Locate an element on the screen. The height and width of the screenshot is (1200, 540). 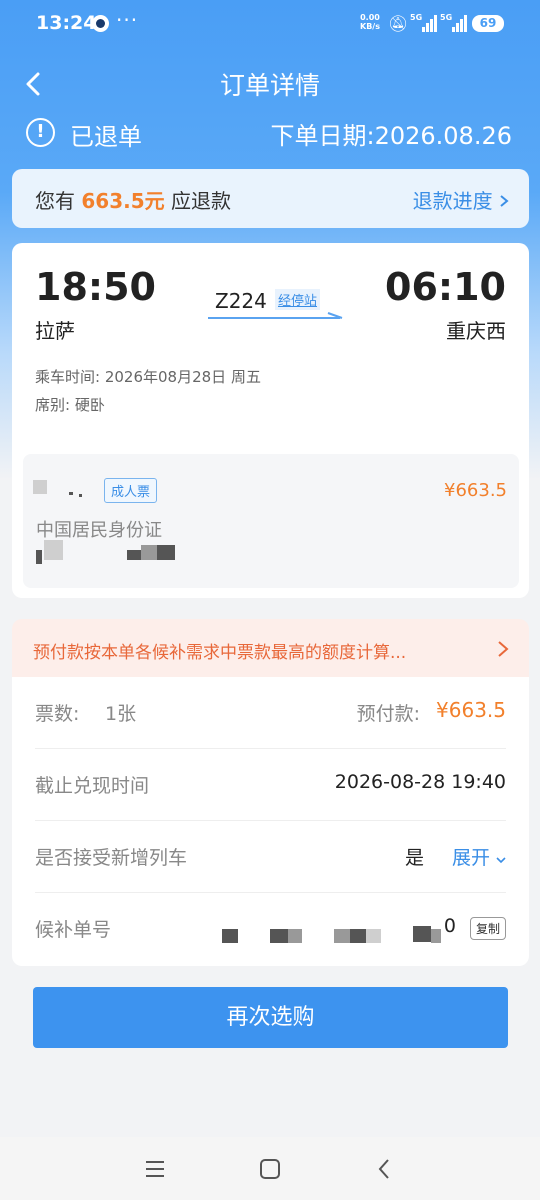
home-icon is located at coordinates (270, 1169).